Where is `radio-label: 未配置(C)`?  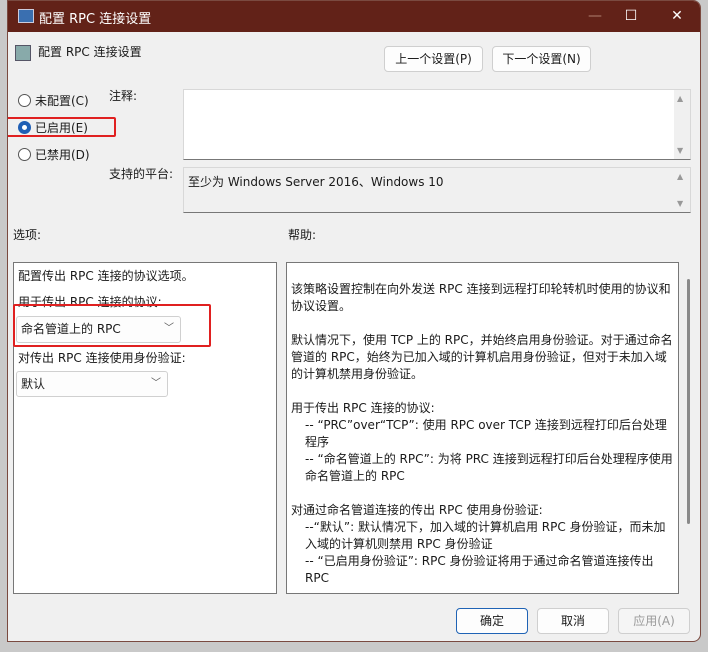
radio-label: 未配置(C) is located at coordinates (62, 101).